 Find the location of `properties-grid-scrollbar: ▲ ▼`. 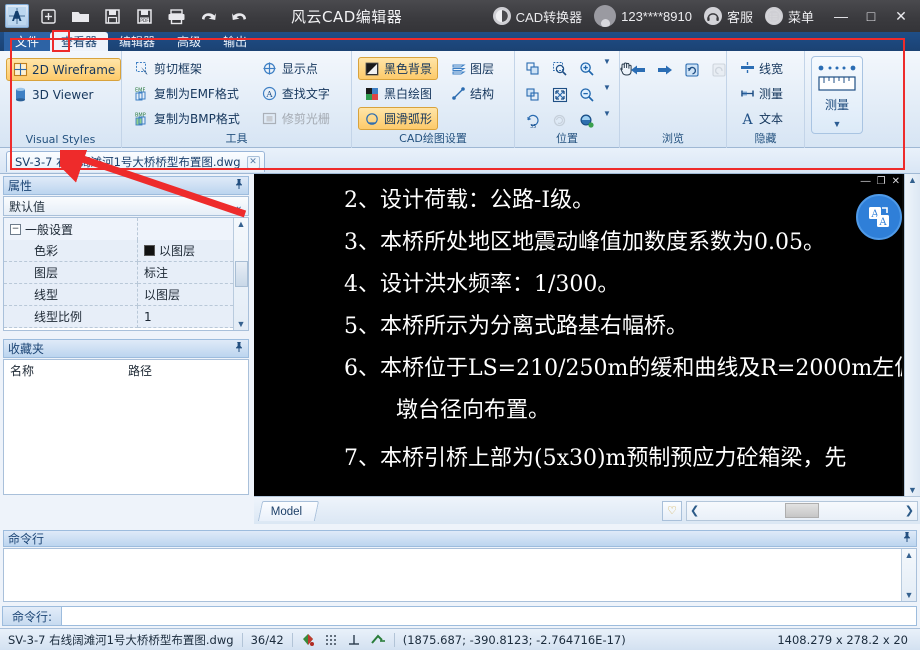

properties-grid-scrollbar: ▲ ▼ is located at coordinates (240, 274).